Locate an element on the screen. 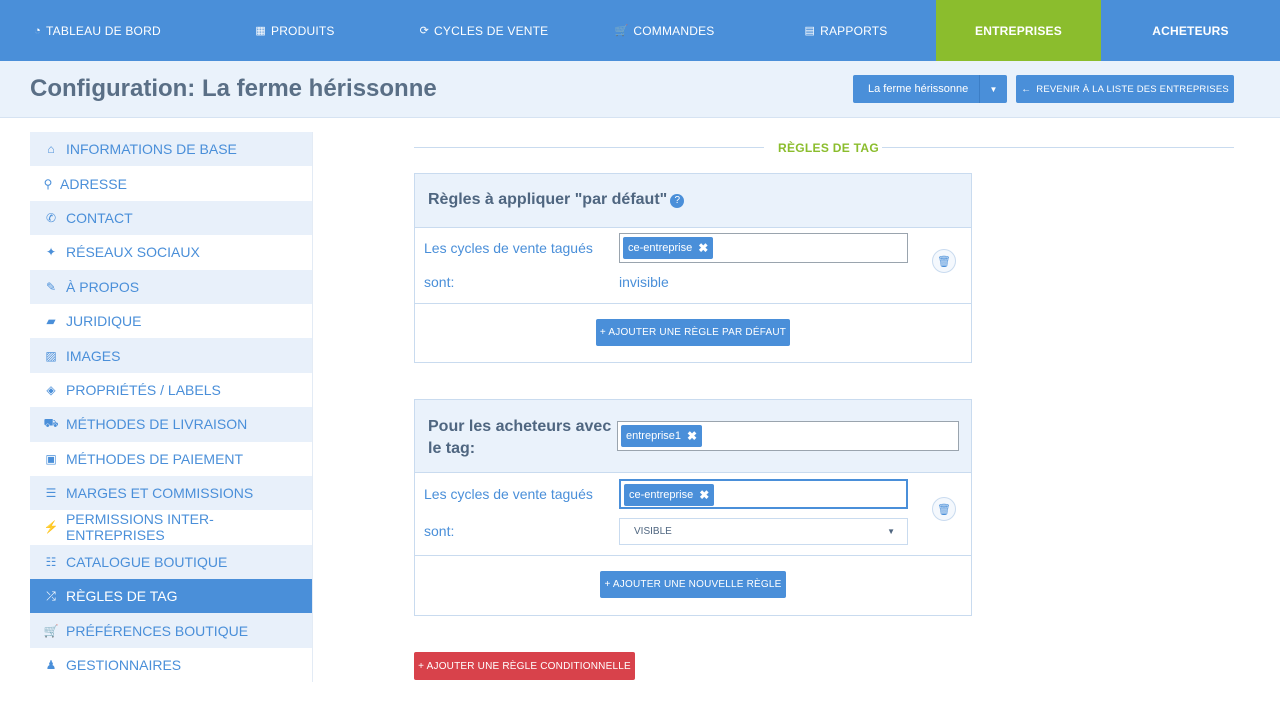 This screenshot has height=707, width=1280. default-cycles-tag-input: ce-entreprise ✖ is located at coordinates (763, 248).